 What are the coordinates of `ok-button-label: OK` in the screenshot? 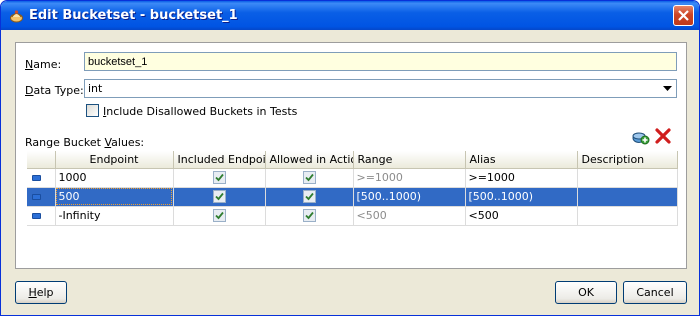 It's located at (586, 292).